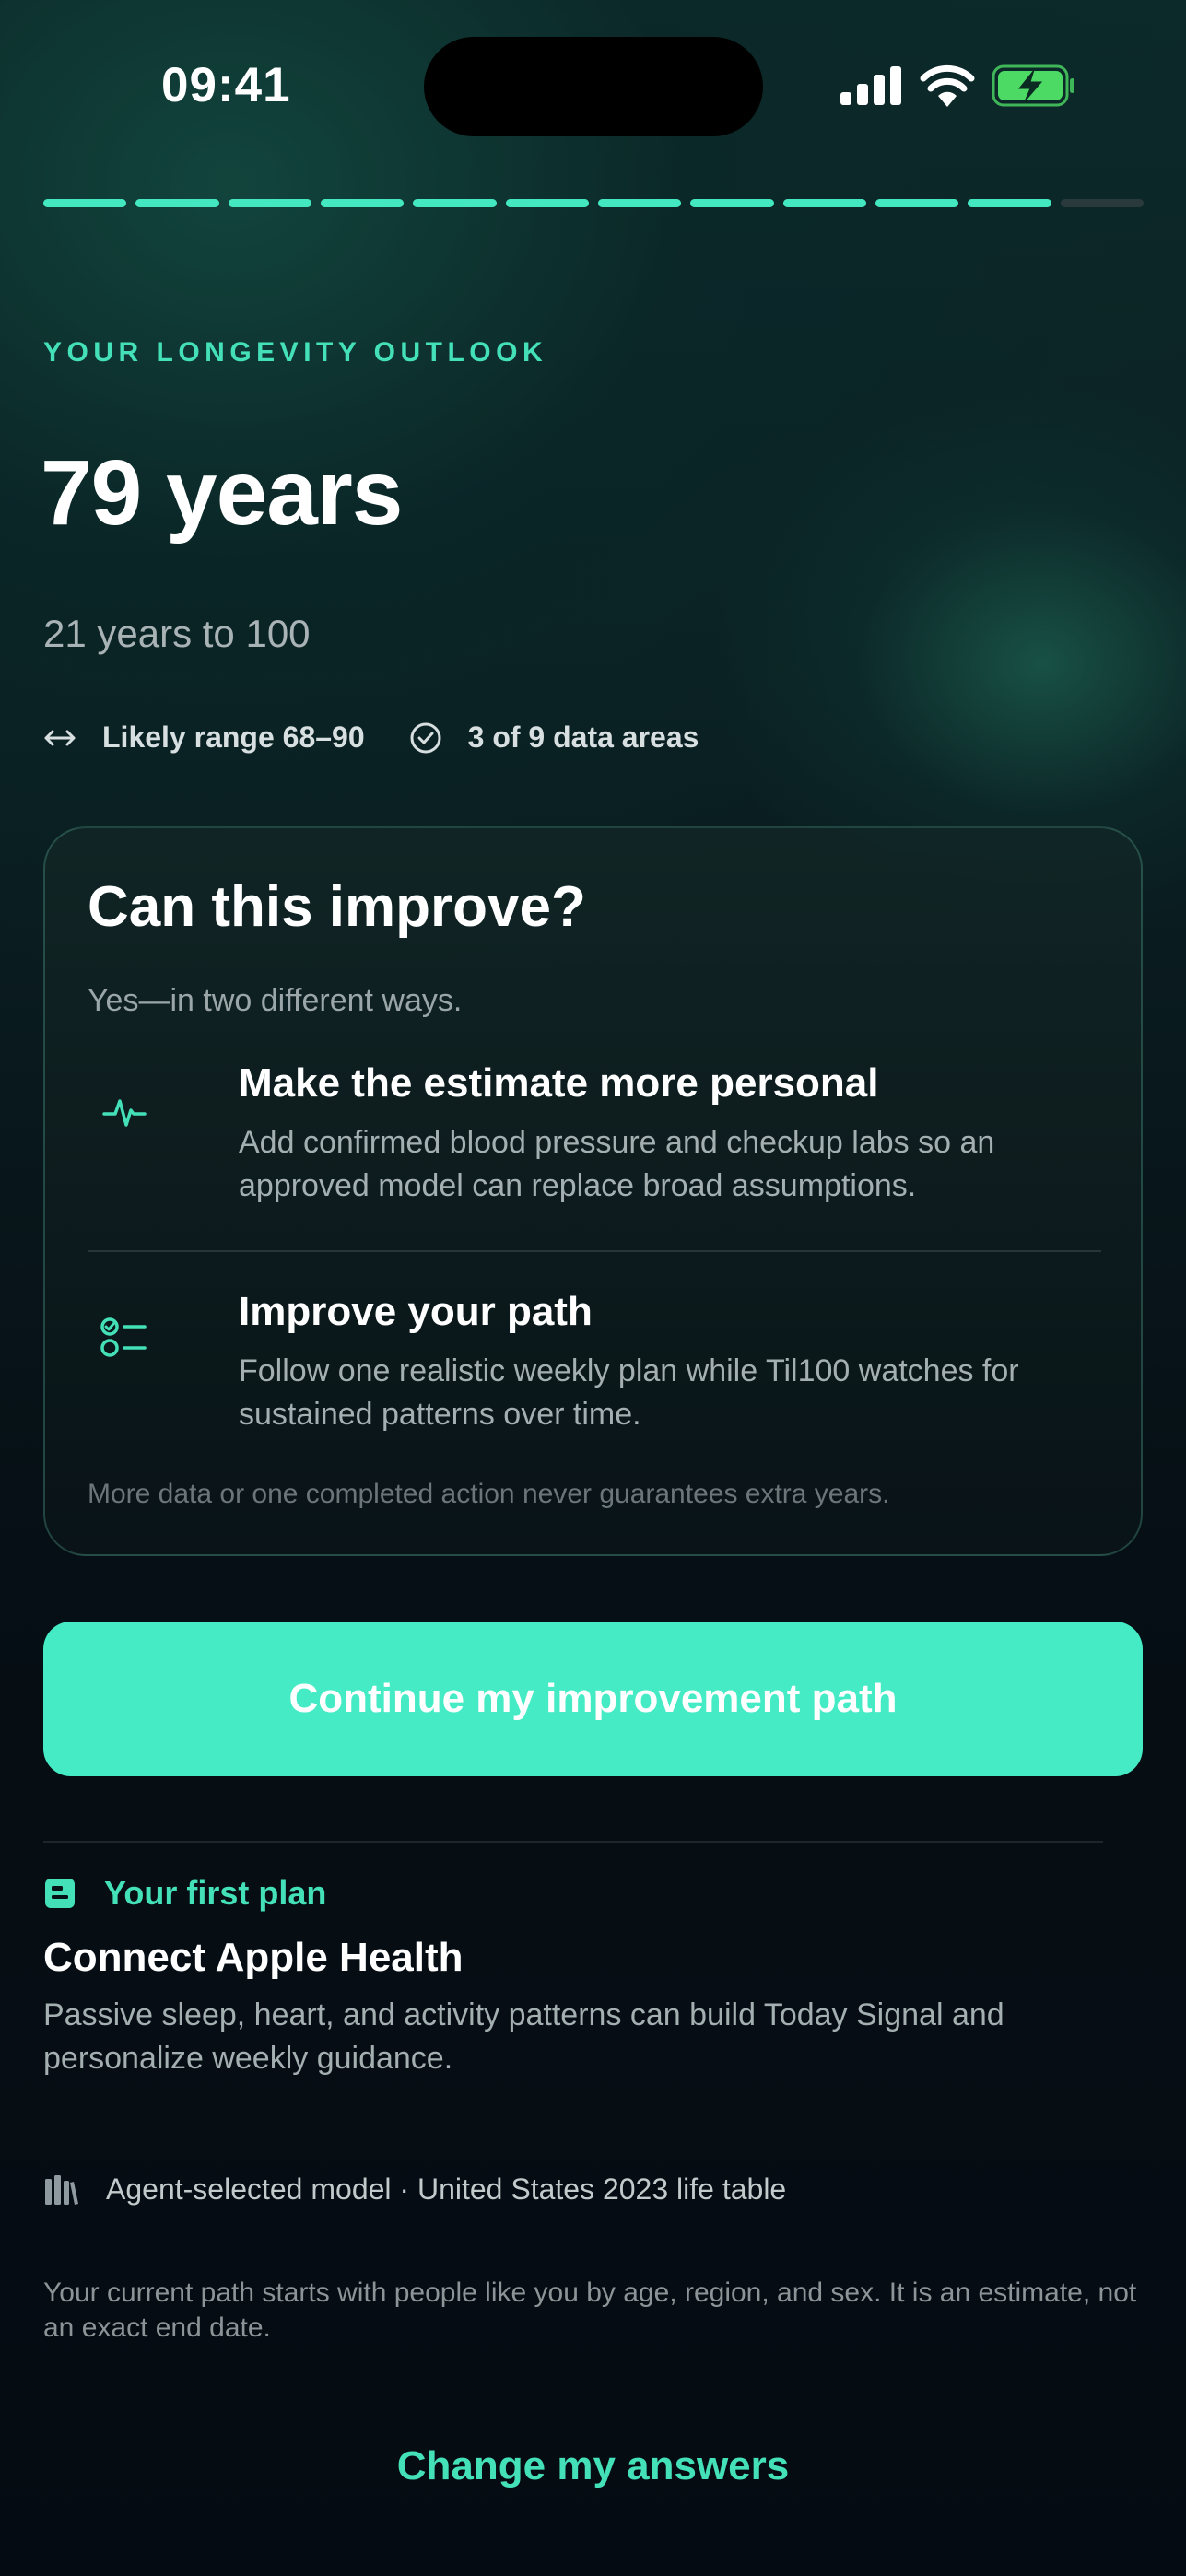 The width and height of the screenshot is (1186, 2576). What do you see at coordinates (593, 203) in the screenshot?
I see `onboarding-progress-bar` at bounding box center [593, 203].